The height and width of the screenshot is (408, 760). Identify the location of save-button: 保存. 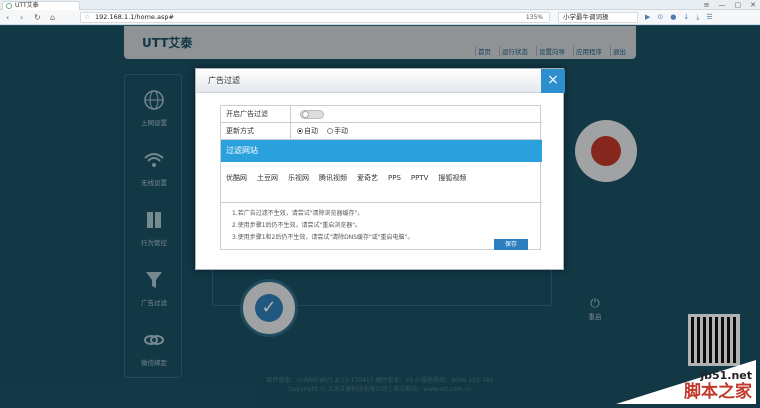
(511, 244).